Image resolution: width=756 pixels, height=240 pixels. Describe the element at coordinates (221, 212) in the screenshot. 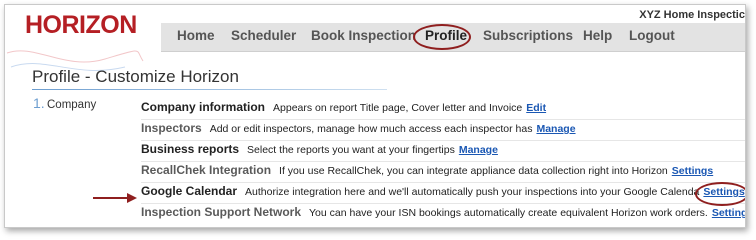

I see `row-name: Inspection Support Network` at that location.